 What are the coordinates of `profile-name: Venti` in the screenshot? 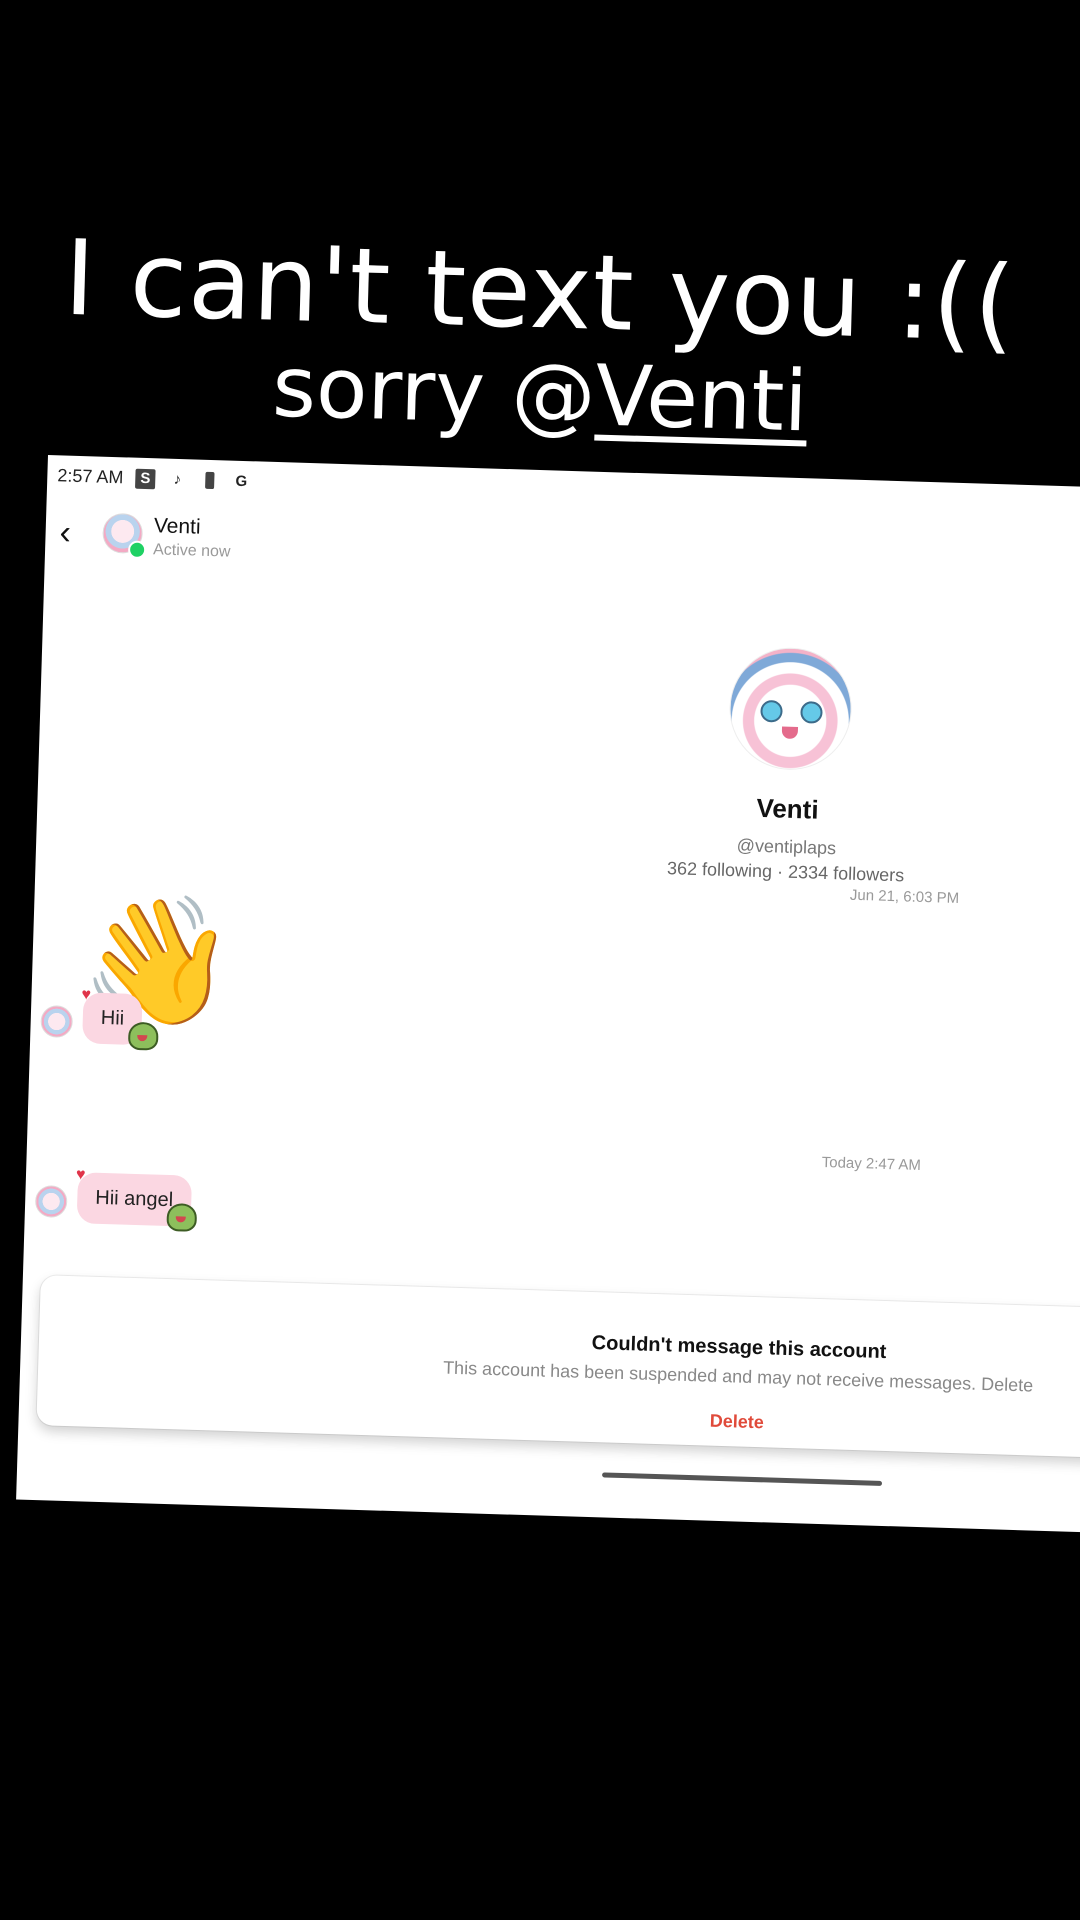 It's located at (787, 809).